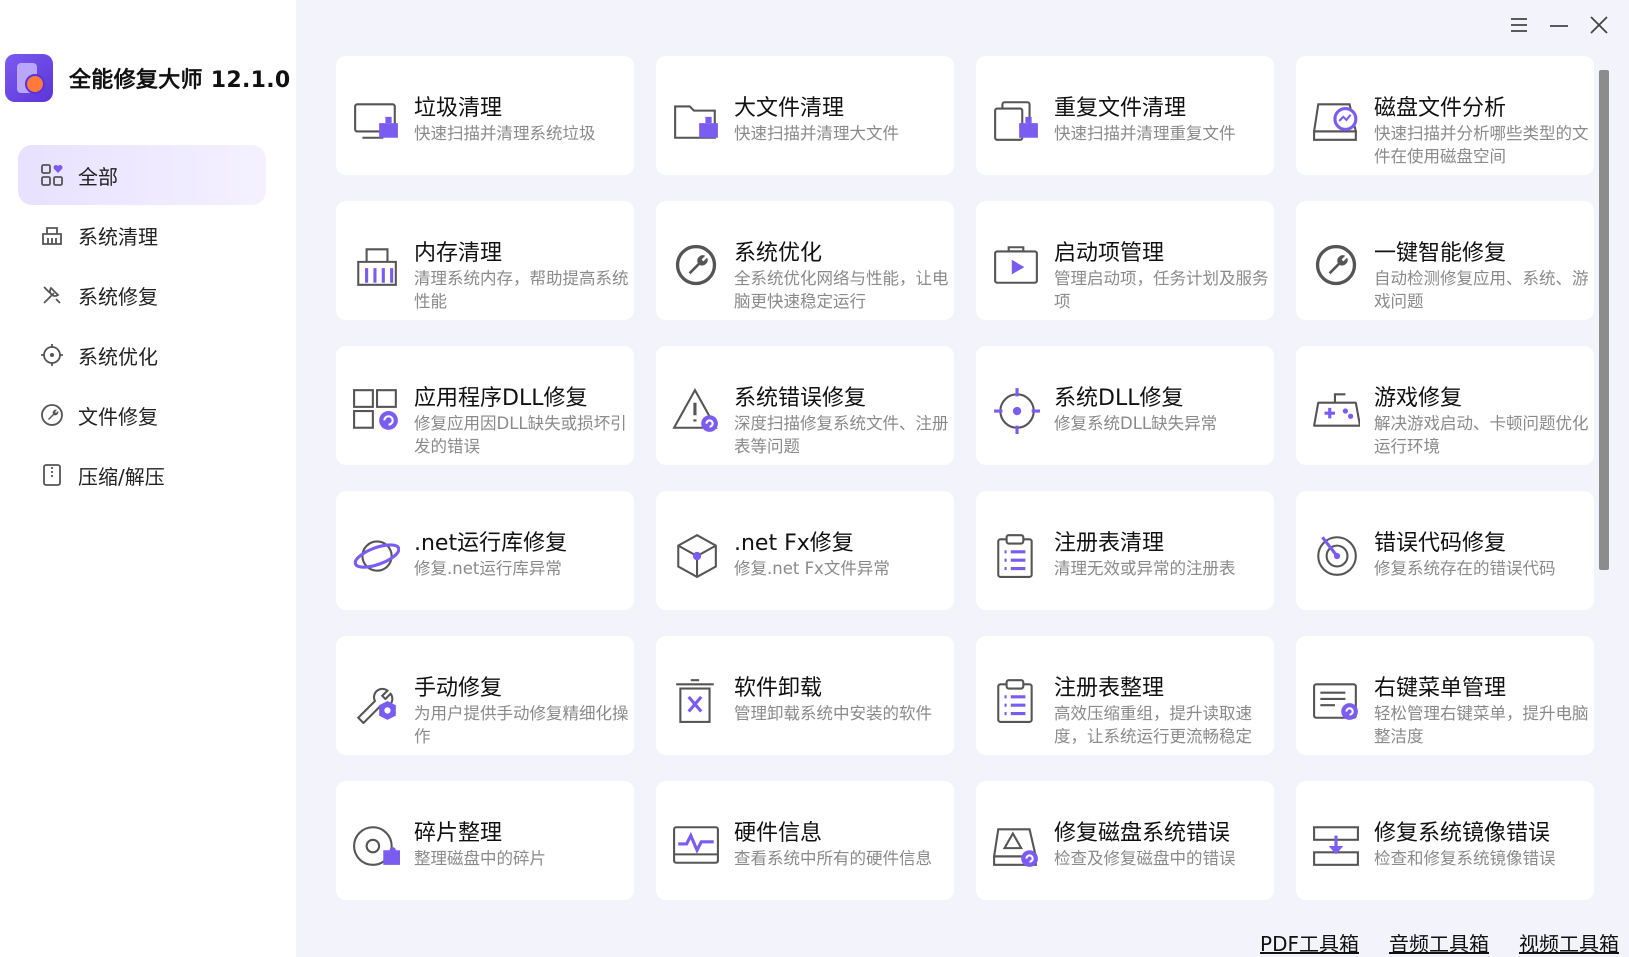 The width and height of the screenshot is (1629, 957). Describe the element at coordinates (1336, 555) in the screenshot. I see `radar-icon` at that location.